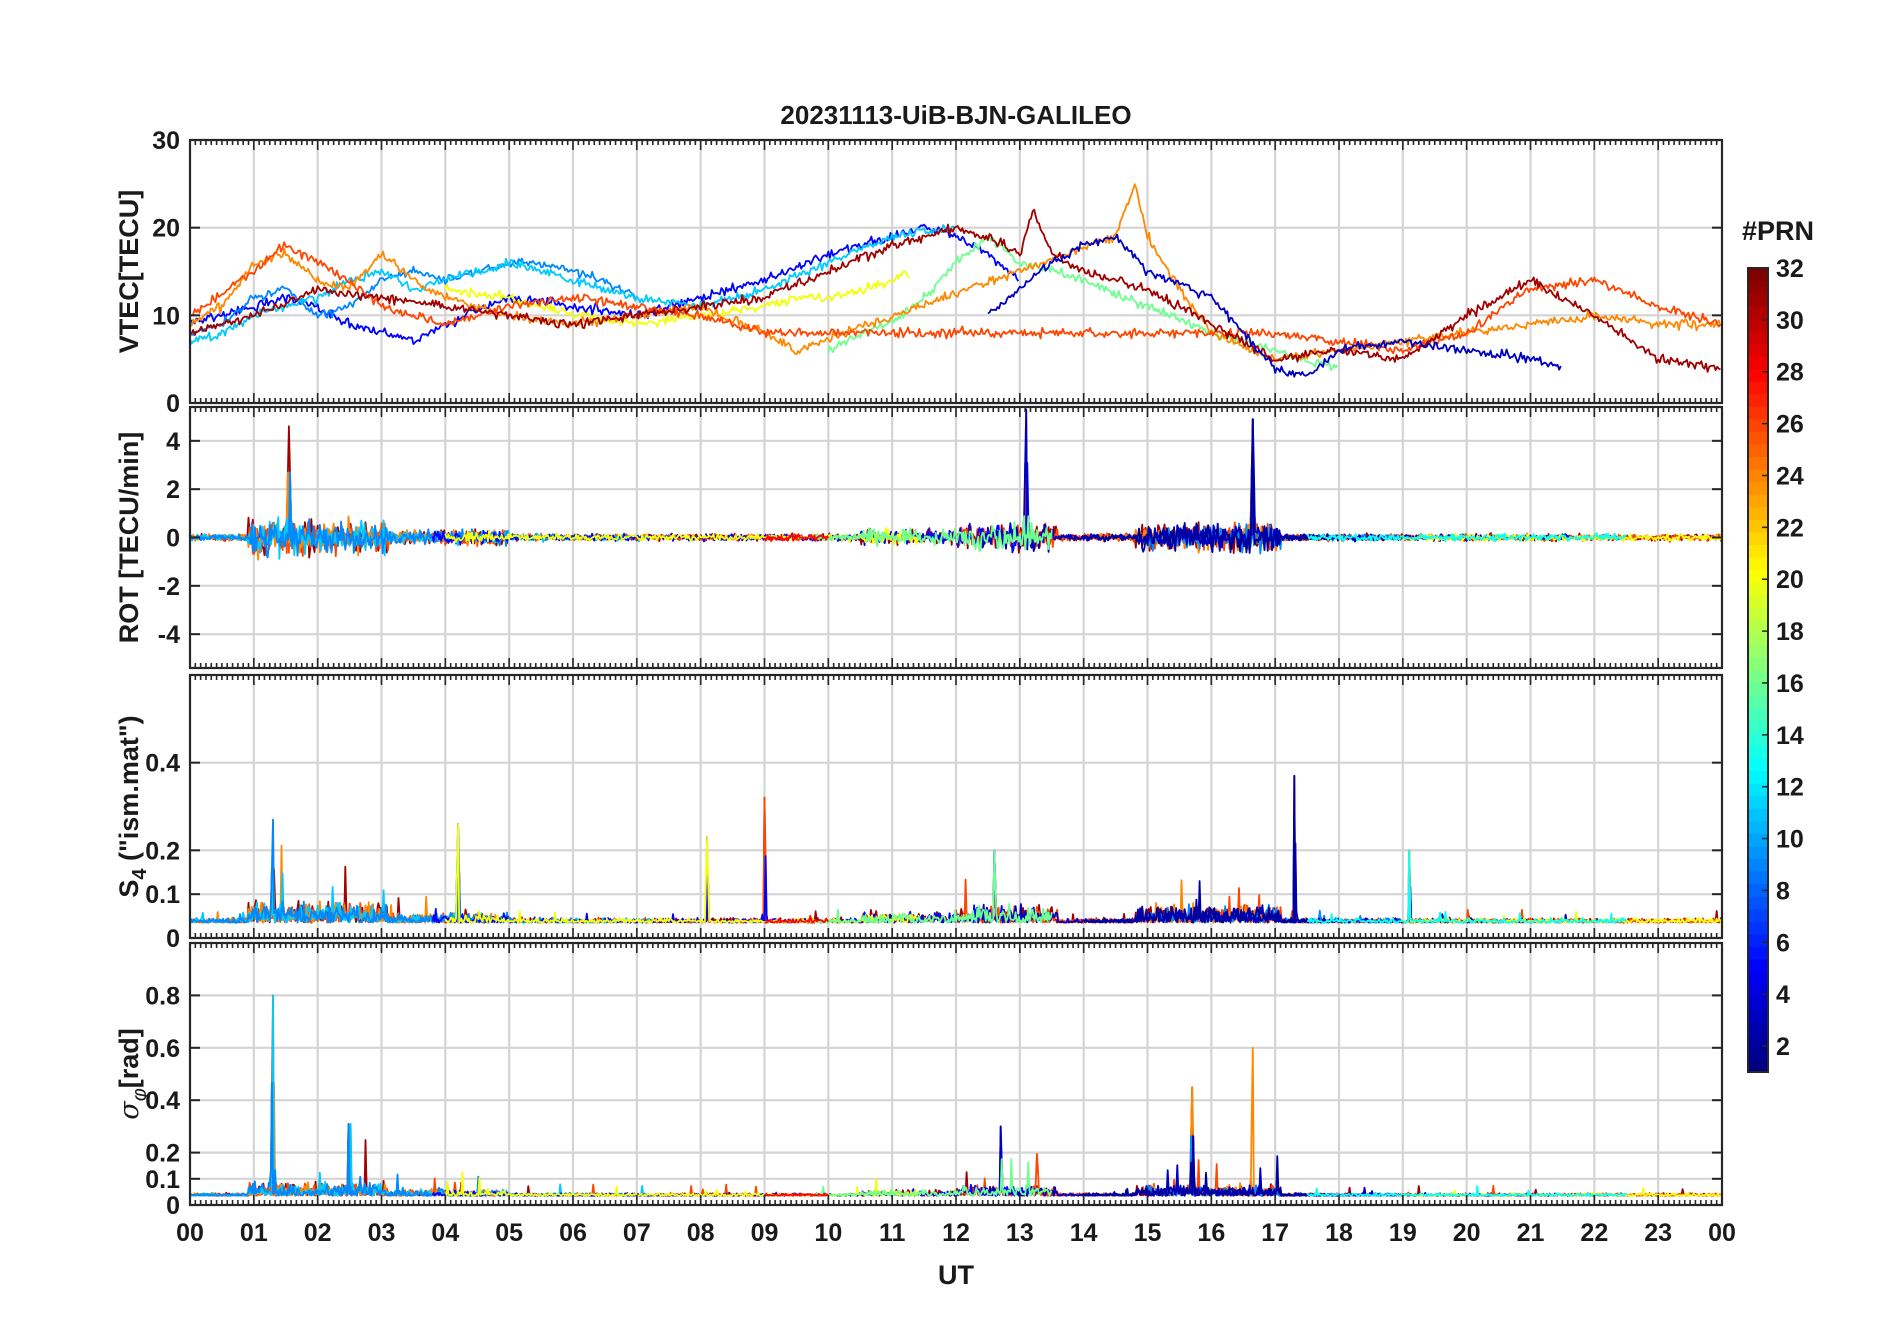 This screenshot has height=1330, width=1902. Describe the element at coordinates (1790, 684) in the screenshot. I see `colorbar-tick-label: 16` at that location.